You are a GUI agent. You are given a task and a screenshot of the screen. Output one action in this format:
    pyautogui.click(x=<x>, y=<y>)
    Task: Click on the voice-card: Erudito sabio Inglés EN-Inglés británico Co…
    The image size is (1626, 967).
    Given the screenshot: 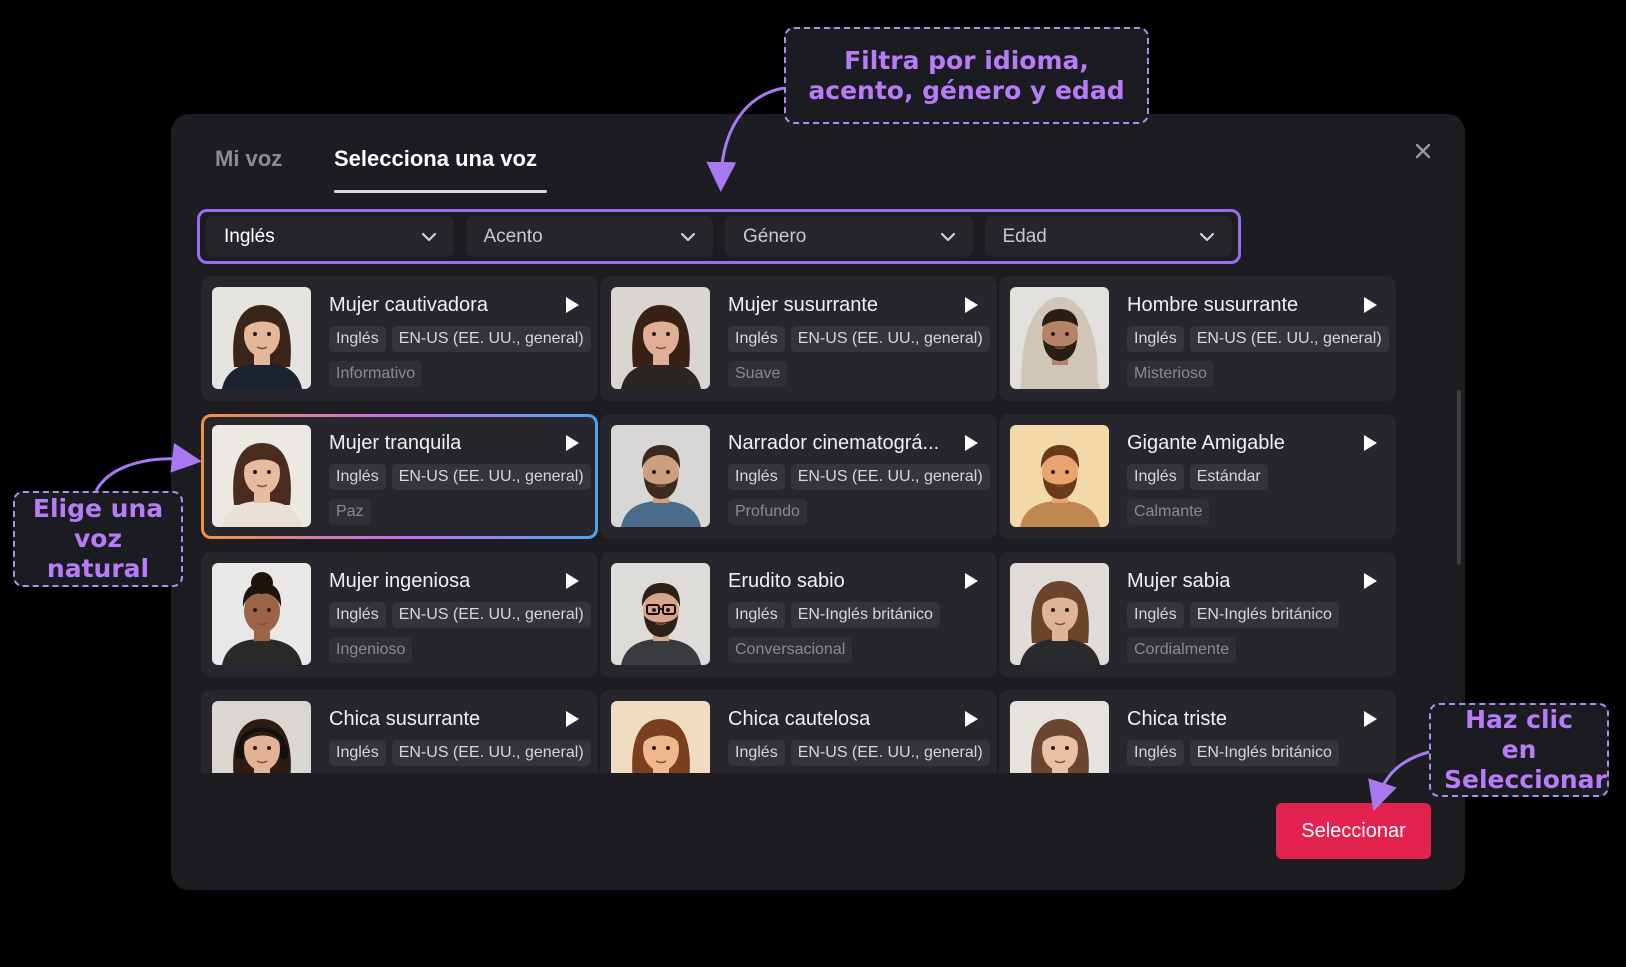 What is the action you would take?
    pyautogui.click(x=798, y=614)
    